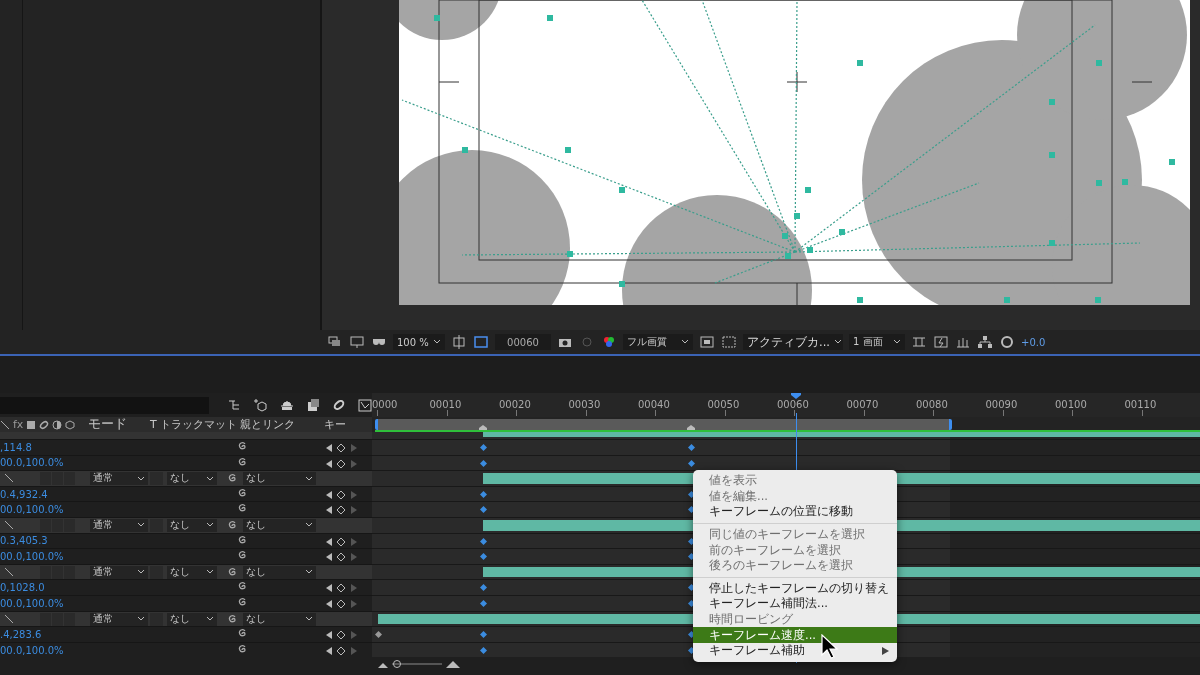  I want to click on ruler-label: 00070, so click(862, 404).